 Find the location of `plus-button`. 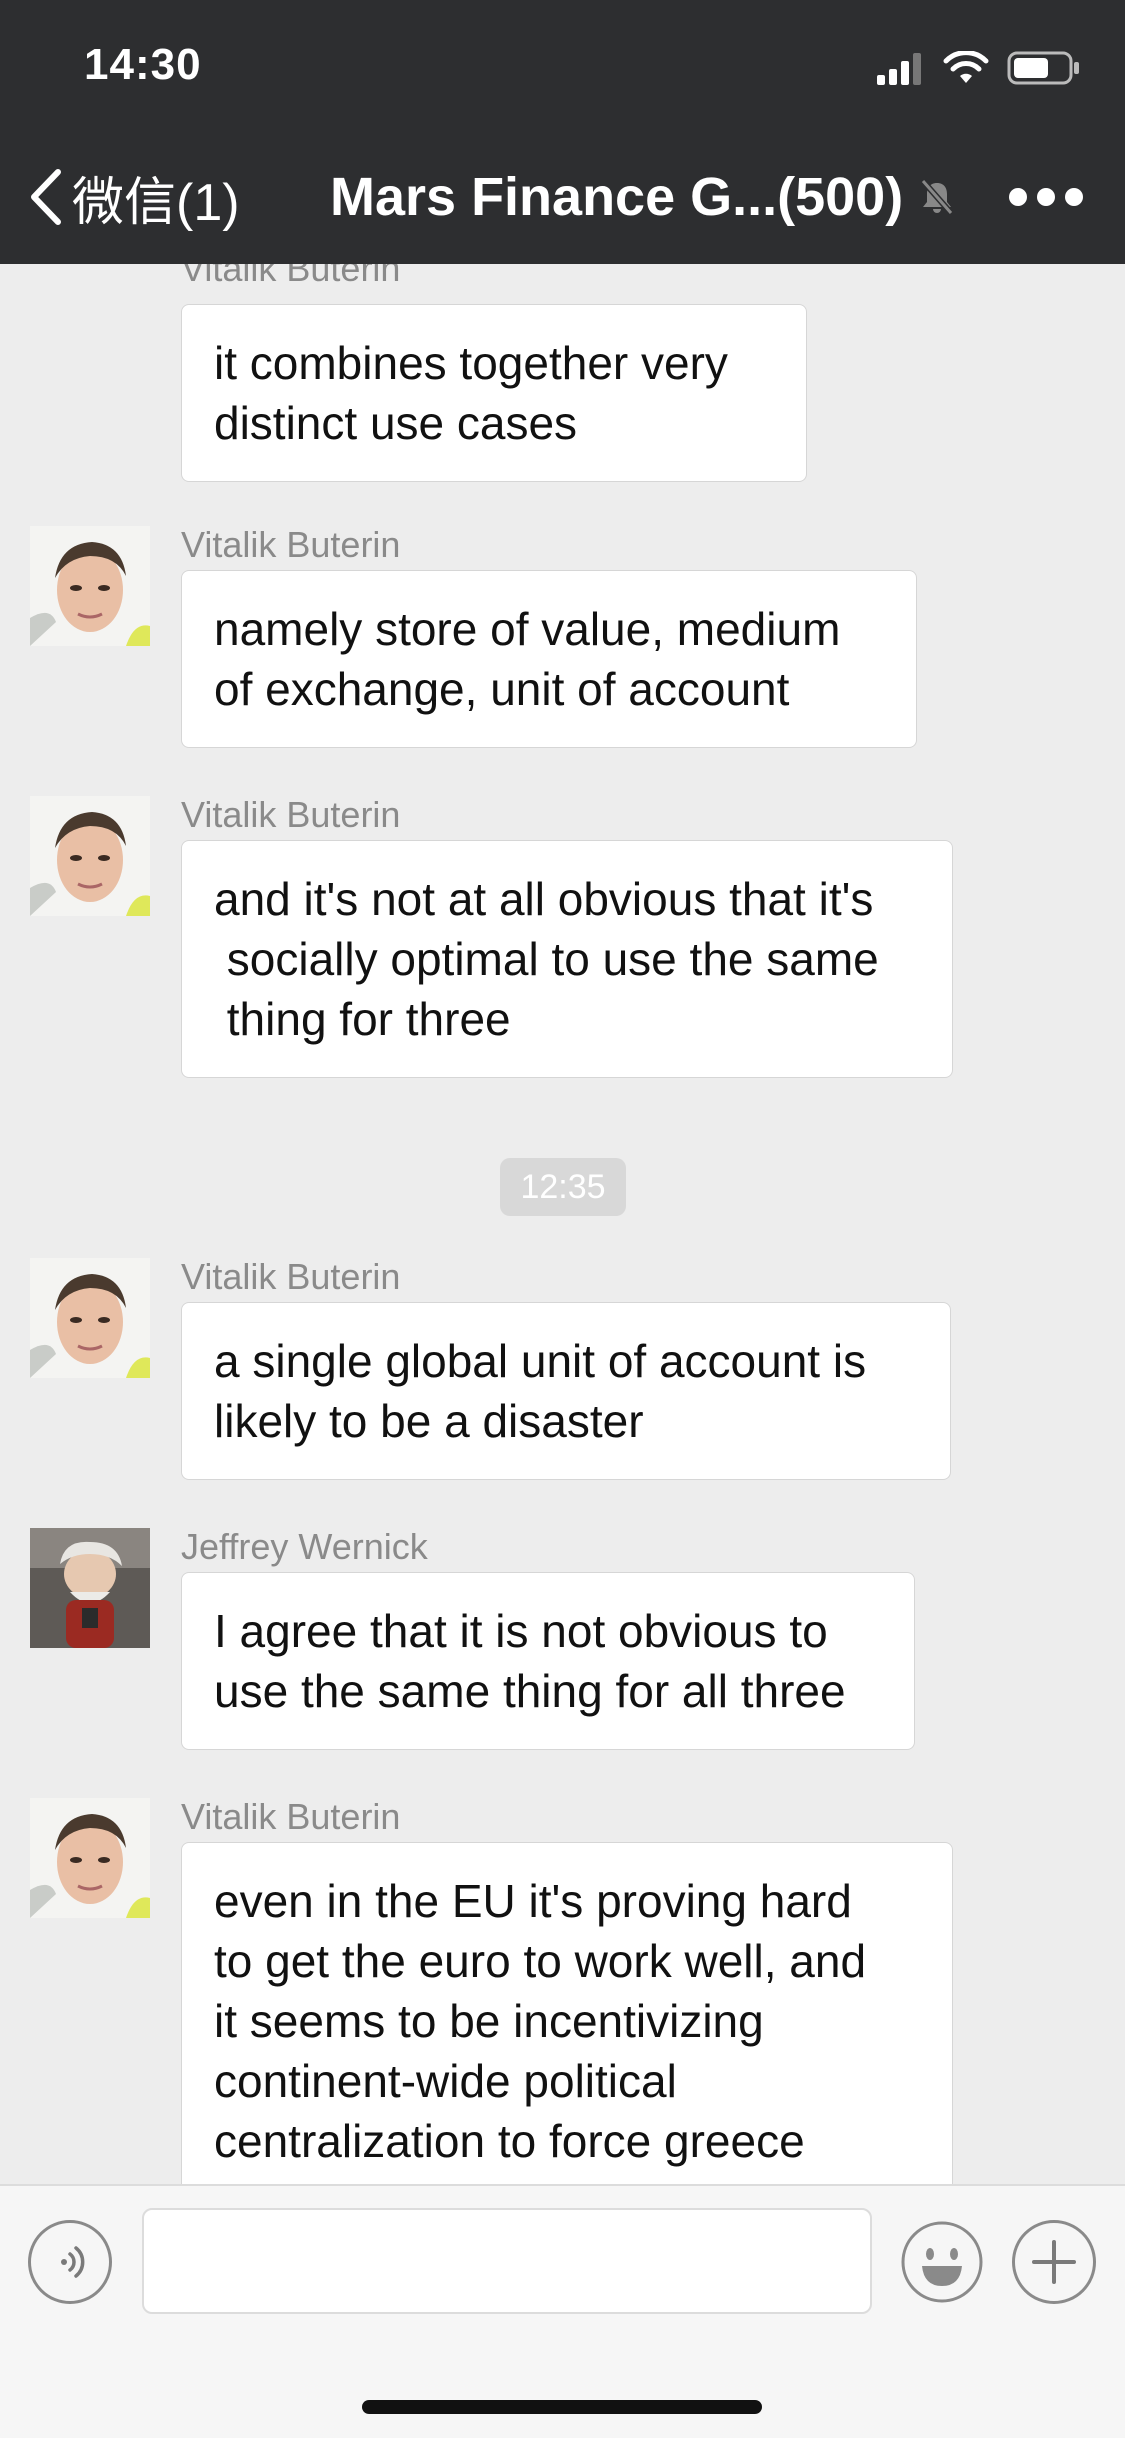

plus-button is located at coordinates (1054, 2262).